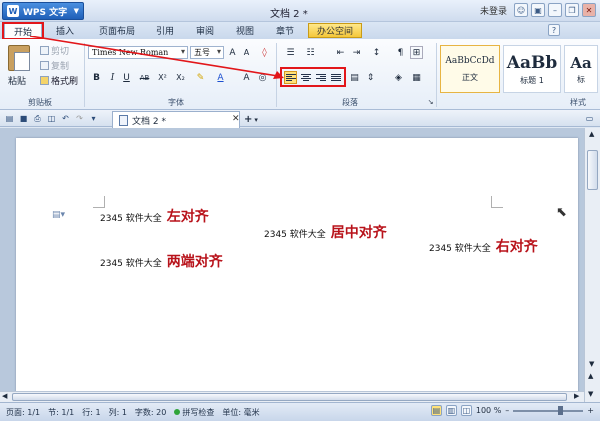 This screenshot has height=421, width=600. Describe the element at coordinates (165, 30) in the screenshot. I see `tab-reference: 引用` at that location.